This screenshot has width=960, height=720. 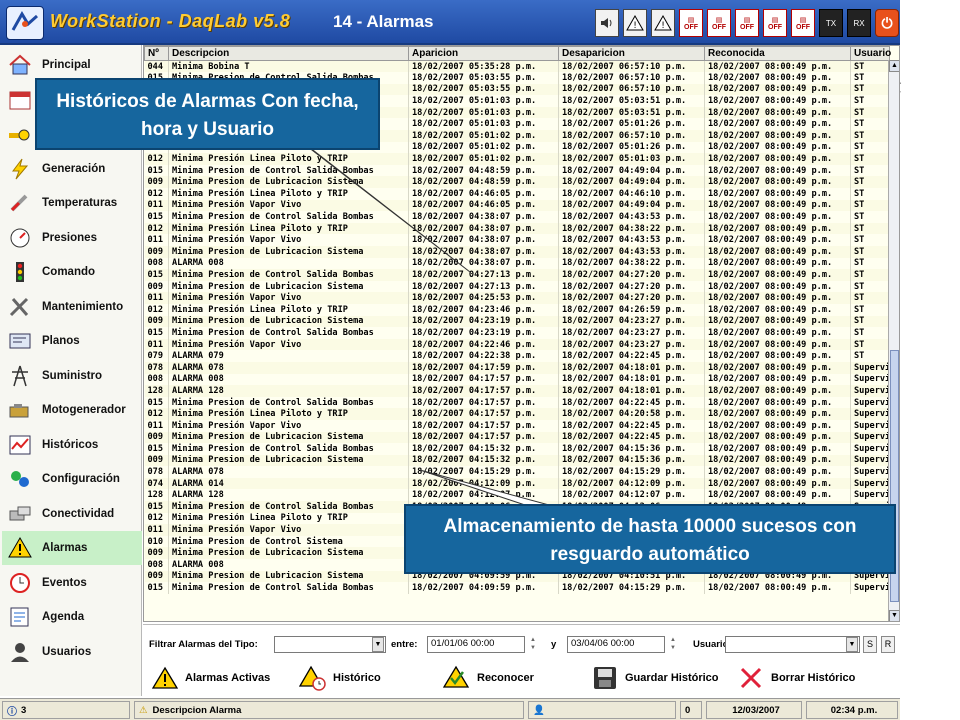 I want to click on sidebar-item-historicos: Históricos, so click(x=72, y=445).